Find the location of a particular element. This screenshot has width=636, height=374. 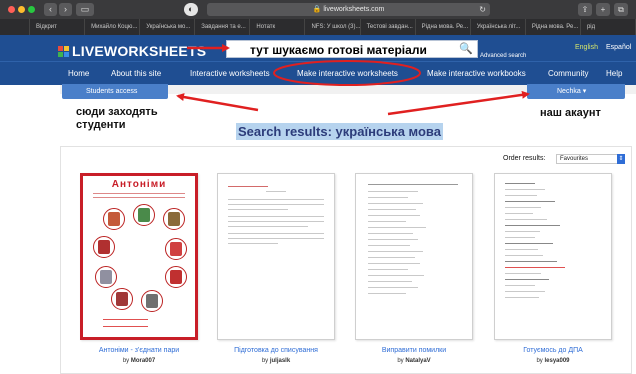

language-english-link: English is located at coordinates (586, 47).